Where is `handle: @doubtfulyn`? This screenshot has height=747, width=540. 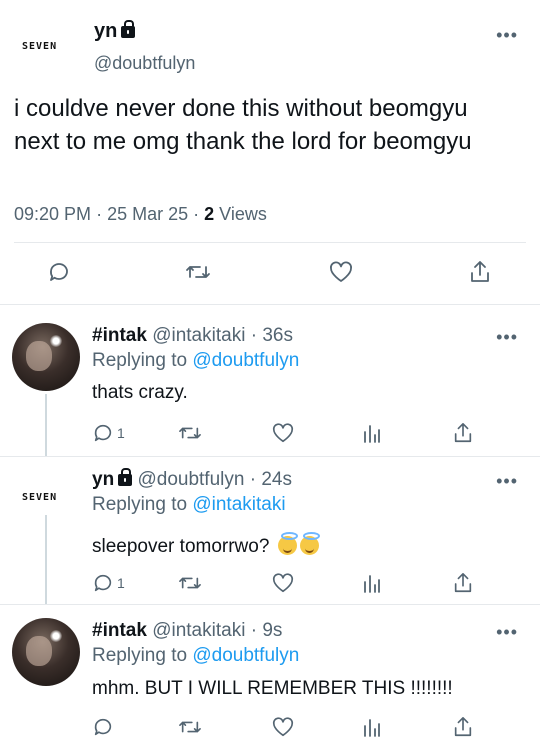
handle: @doubtfulyn is located at coordinates (190, 479).